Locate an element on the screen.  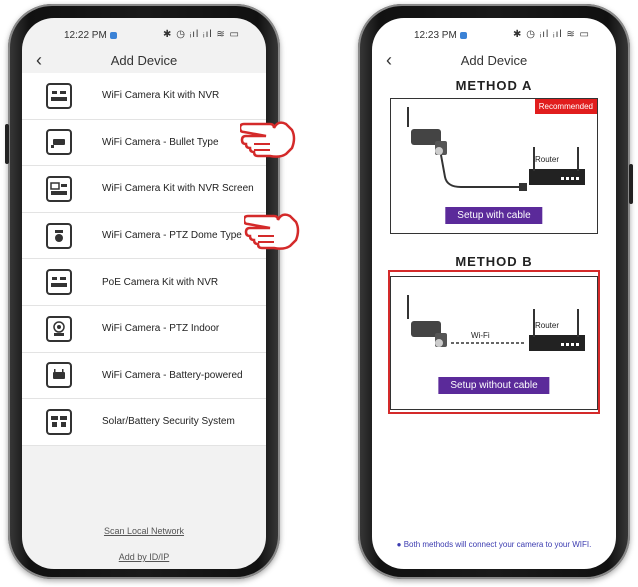
status-time: 12:22 PM is located at coordinates (85, 35).